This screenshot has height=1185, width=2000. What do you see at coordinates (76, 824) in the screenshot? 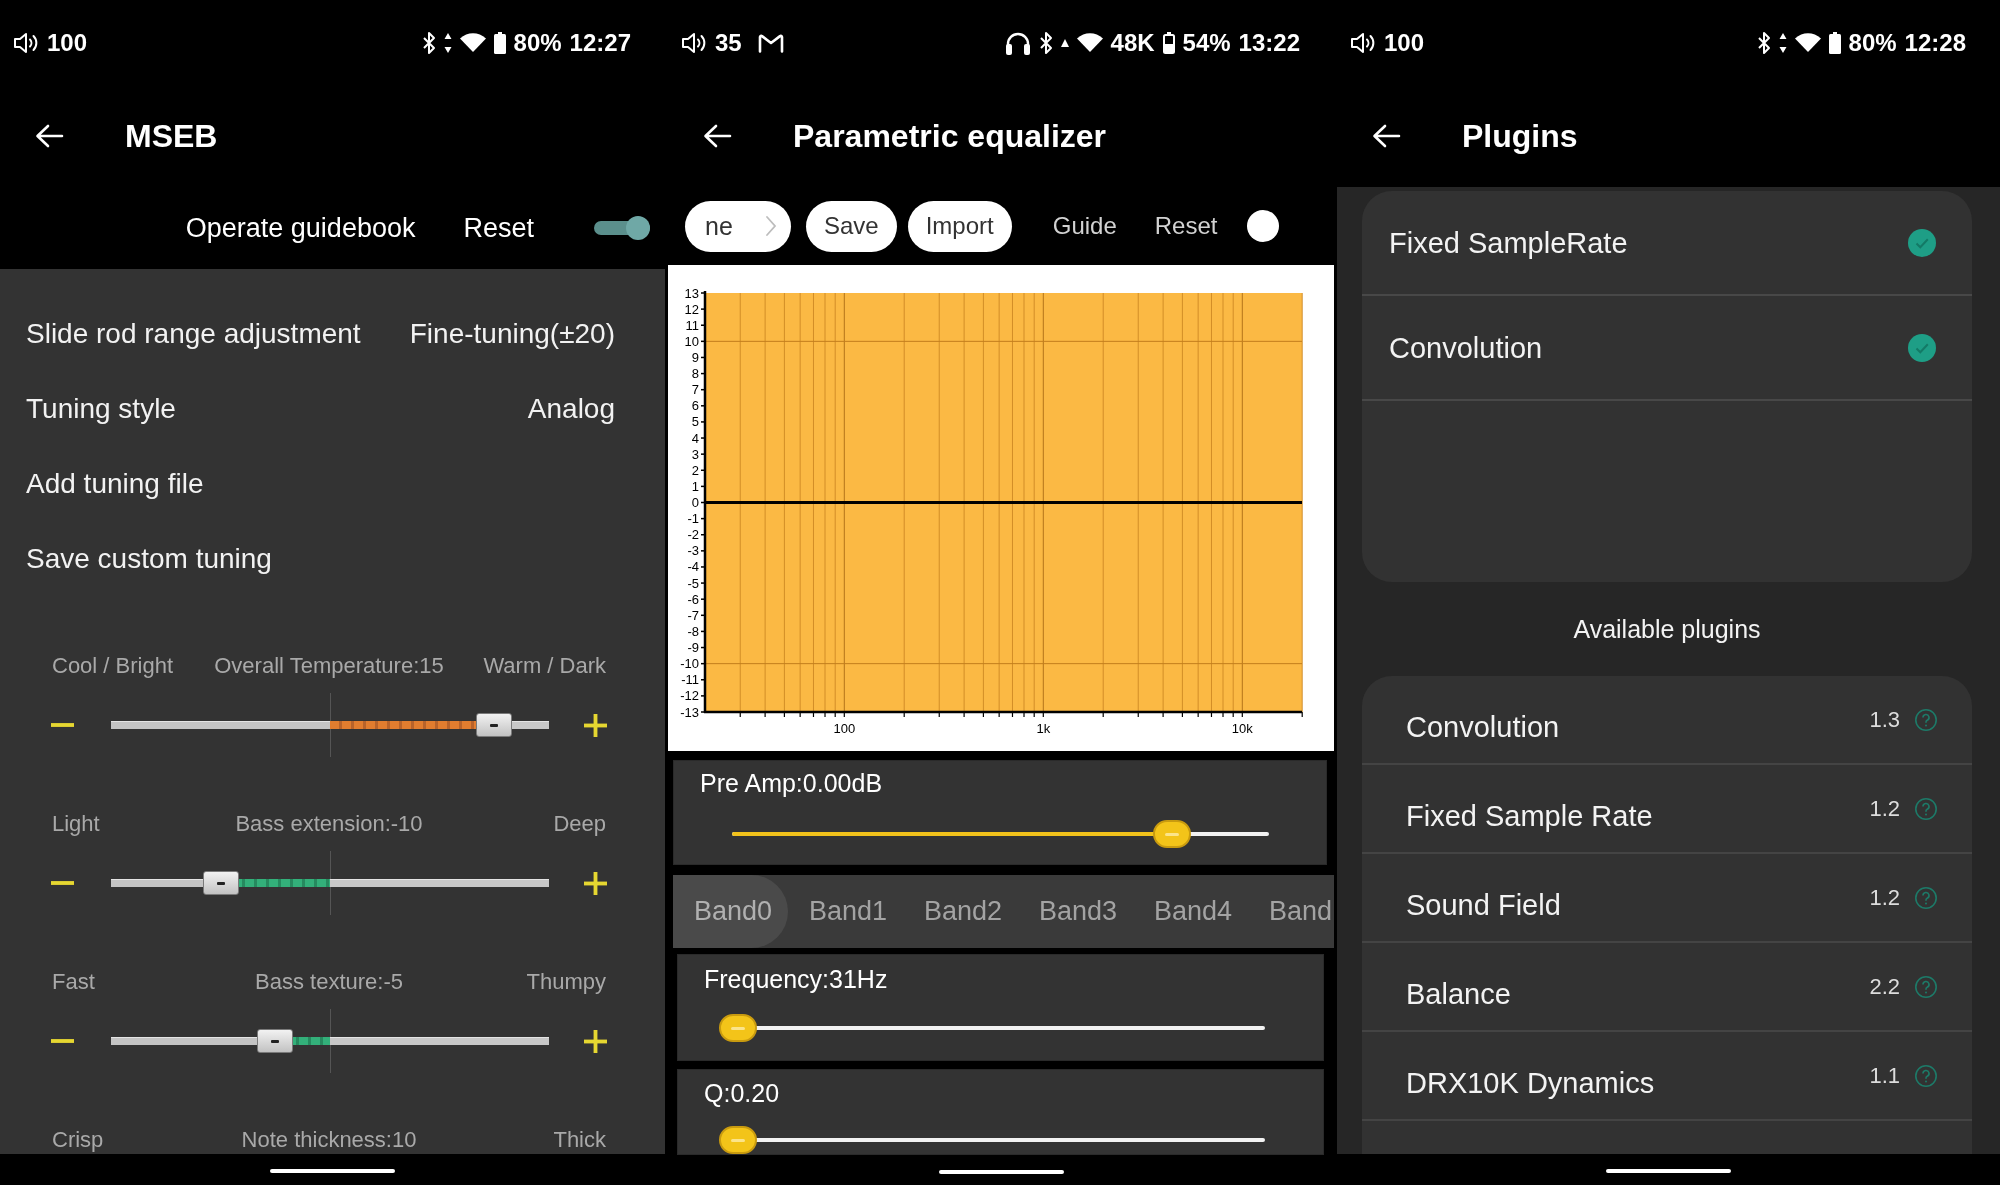
I see `slider-end-label: Light` at bounding box center [76, 824].